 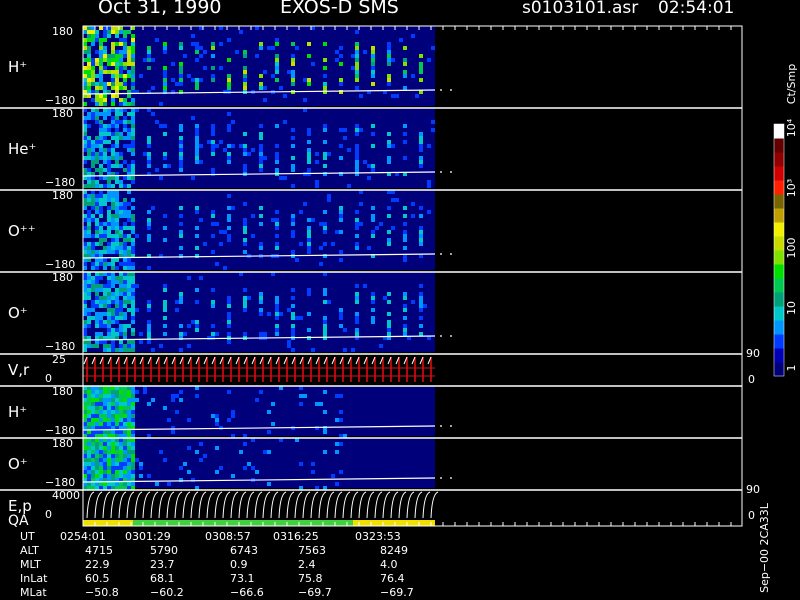 I want to click on table-cell: 0308:57, so click(x=228, y=536).